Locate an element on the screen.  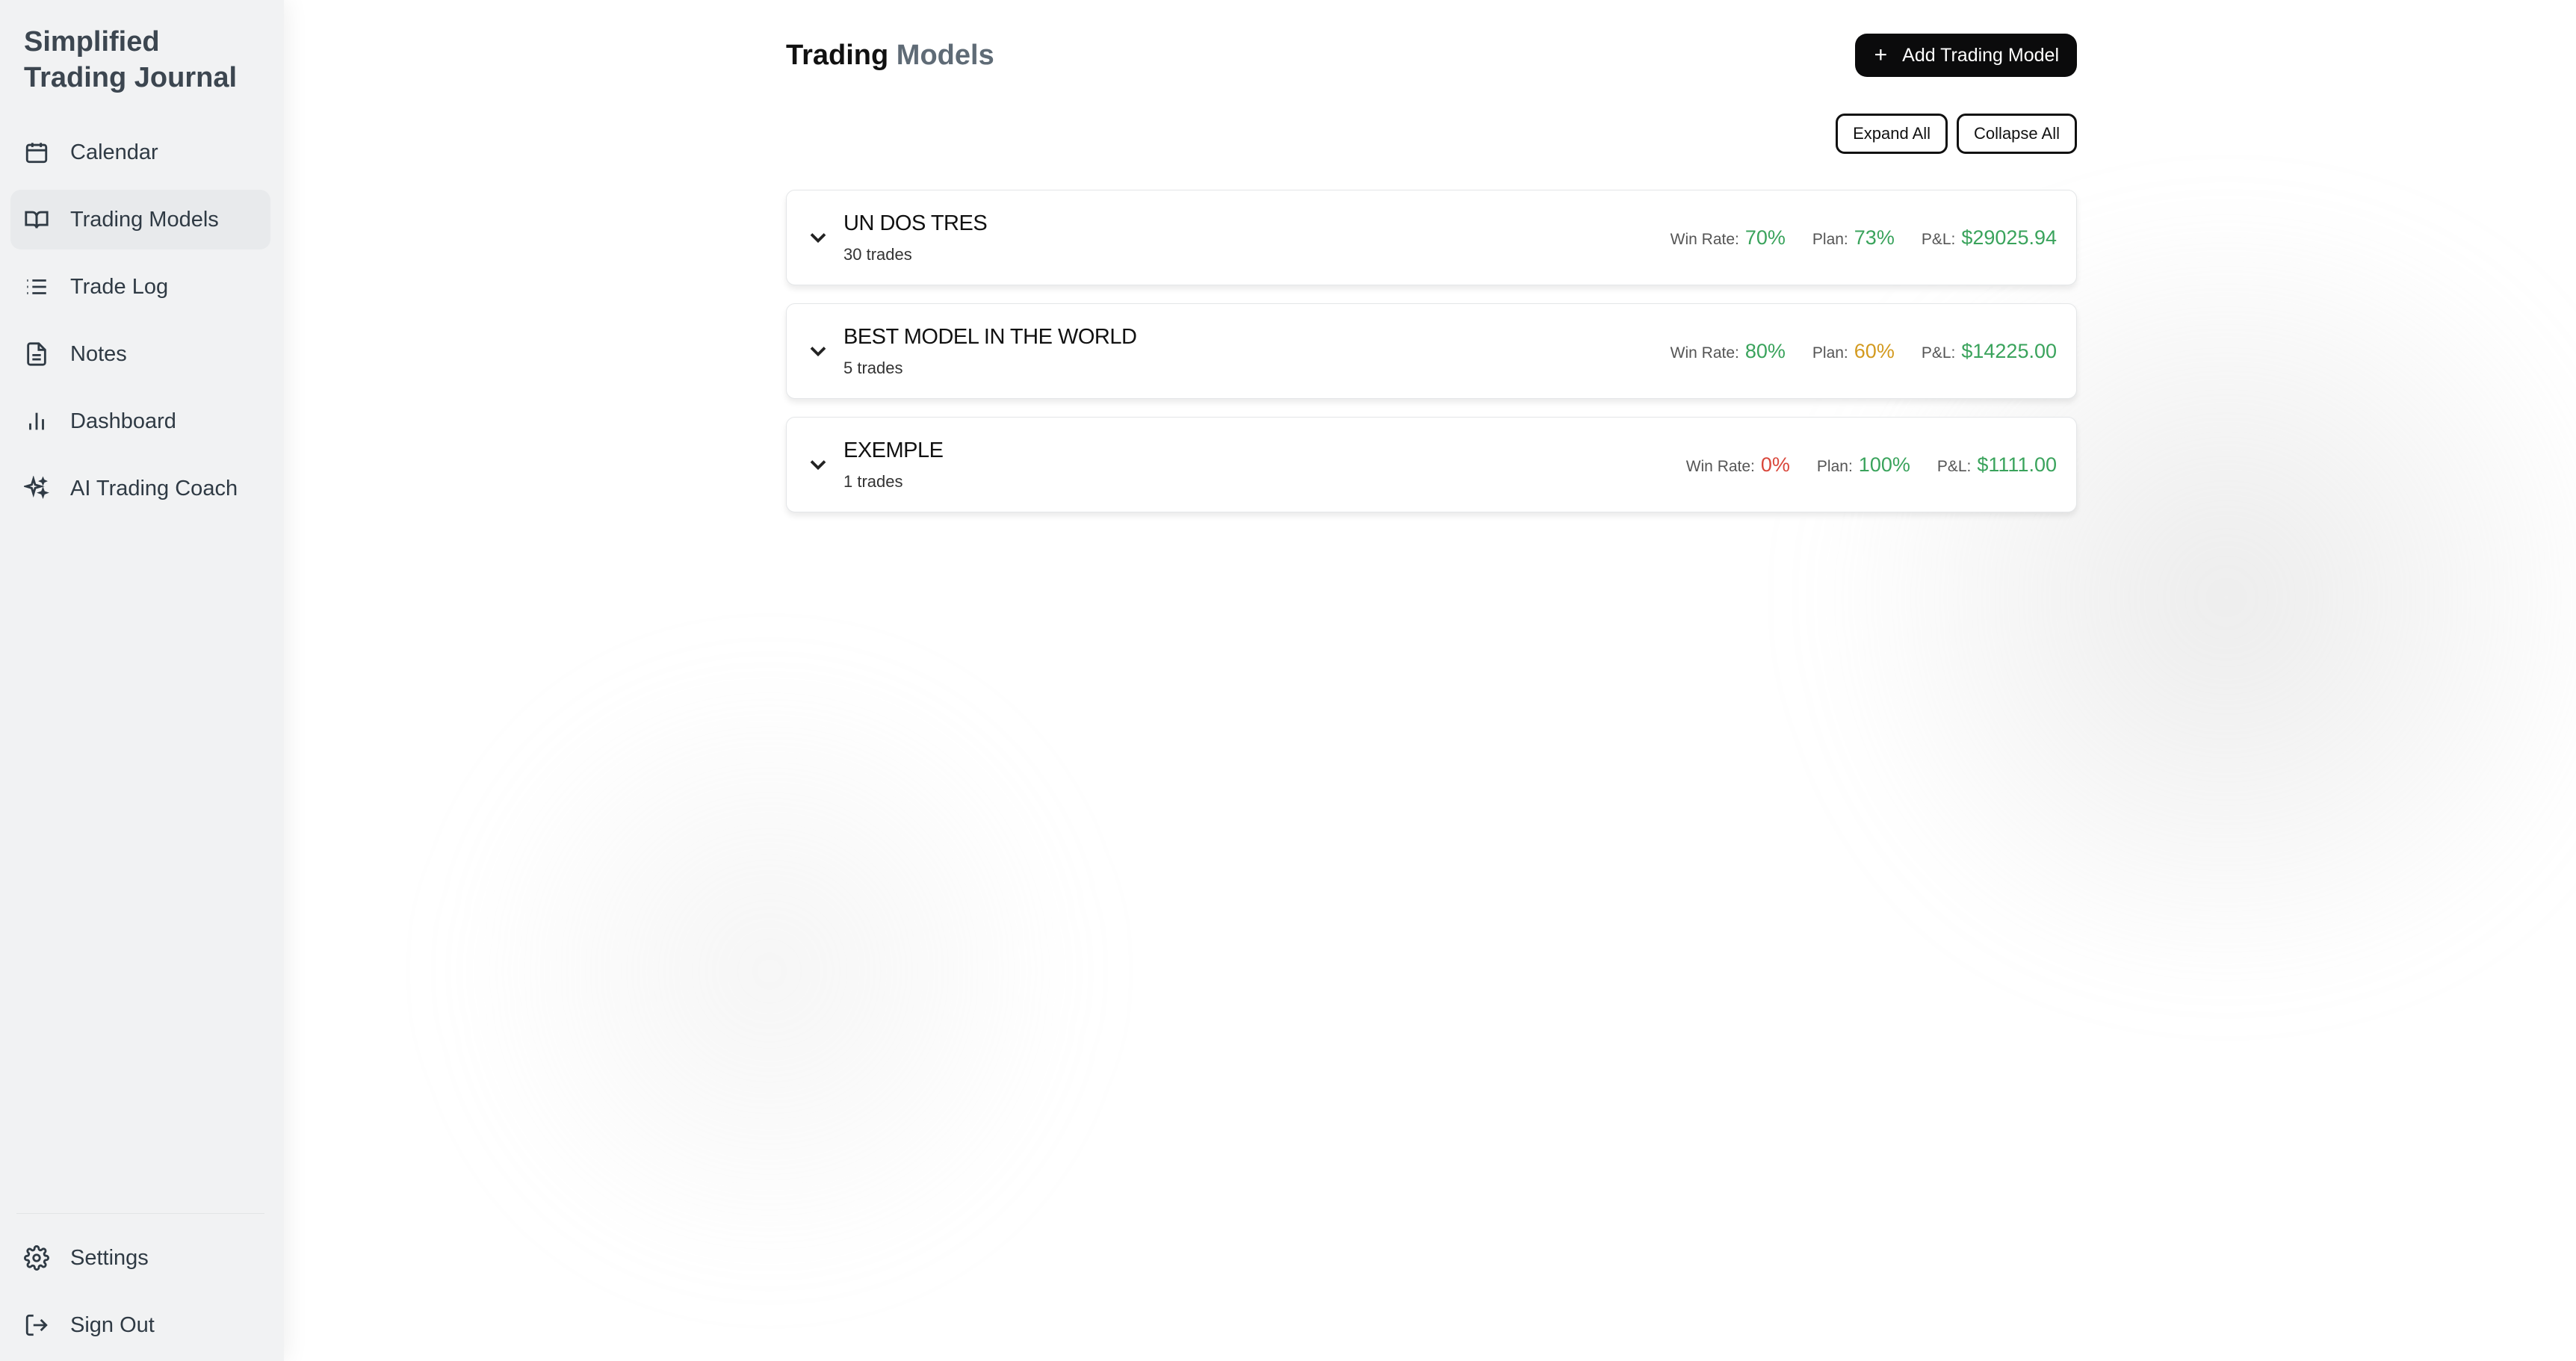
win-rate-stat: Win Rate: 80% is located at coordinates (1728, 352).